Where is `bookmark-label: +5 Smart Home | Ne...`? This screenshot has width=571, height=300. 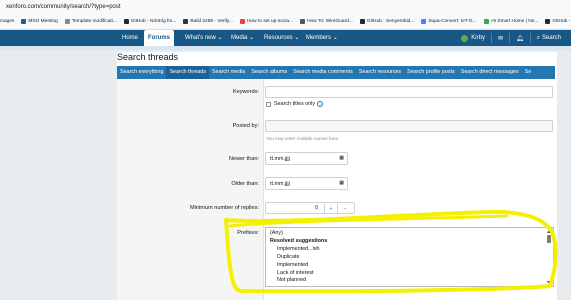
bookmark-label: +5 Smart Home | Ne... is located at coordinates (514, 21).